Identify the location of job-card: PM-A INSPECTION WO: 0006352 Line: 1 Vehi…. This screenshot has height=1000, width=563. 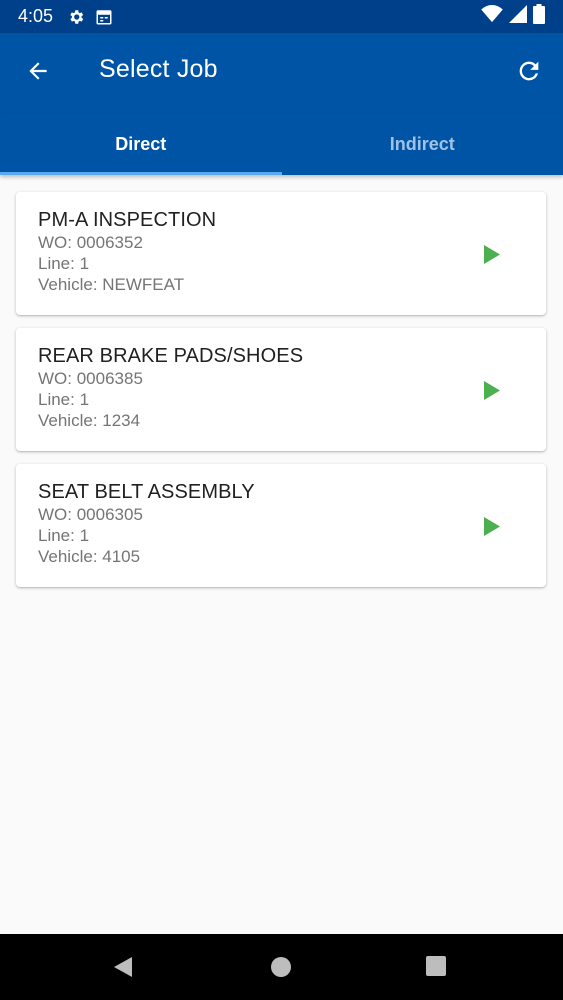
(281, 253).